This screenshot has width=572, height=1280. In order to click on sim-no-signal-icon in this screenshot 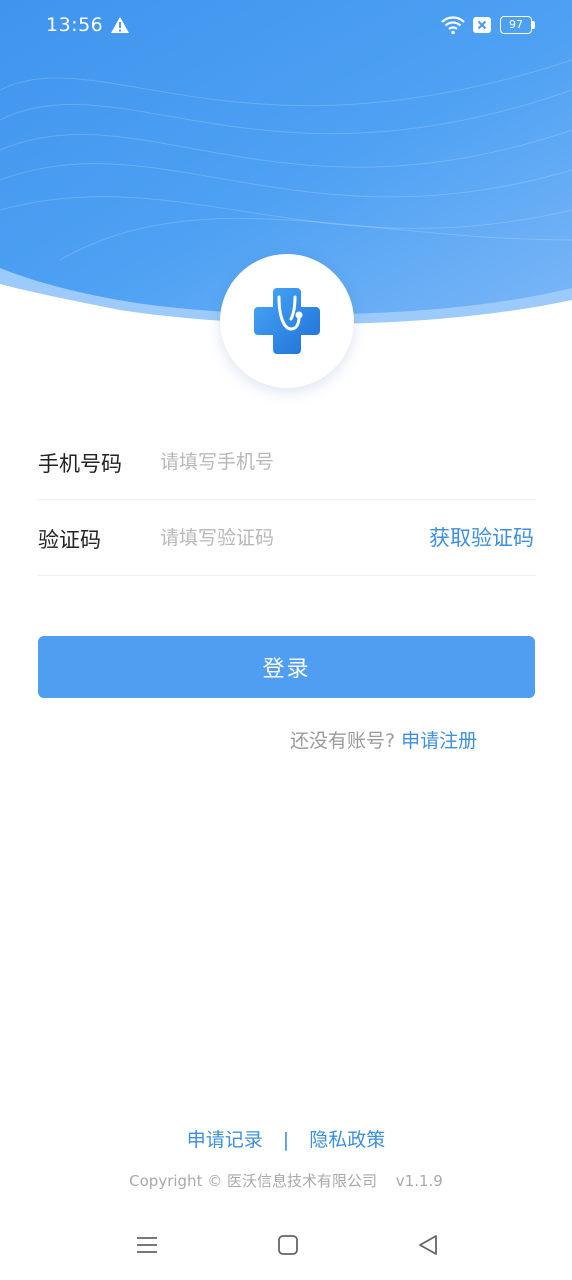, I will do `click(482, 25)`.